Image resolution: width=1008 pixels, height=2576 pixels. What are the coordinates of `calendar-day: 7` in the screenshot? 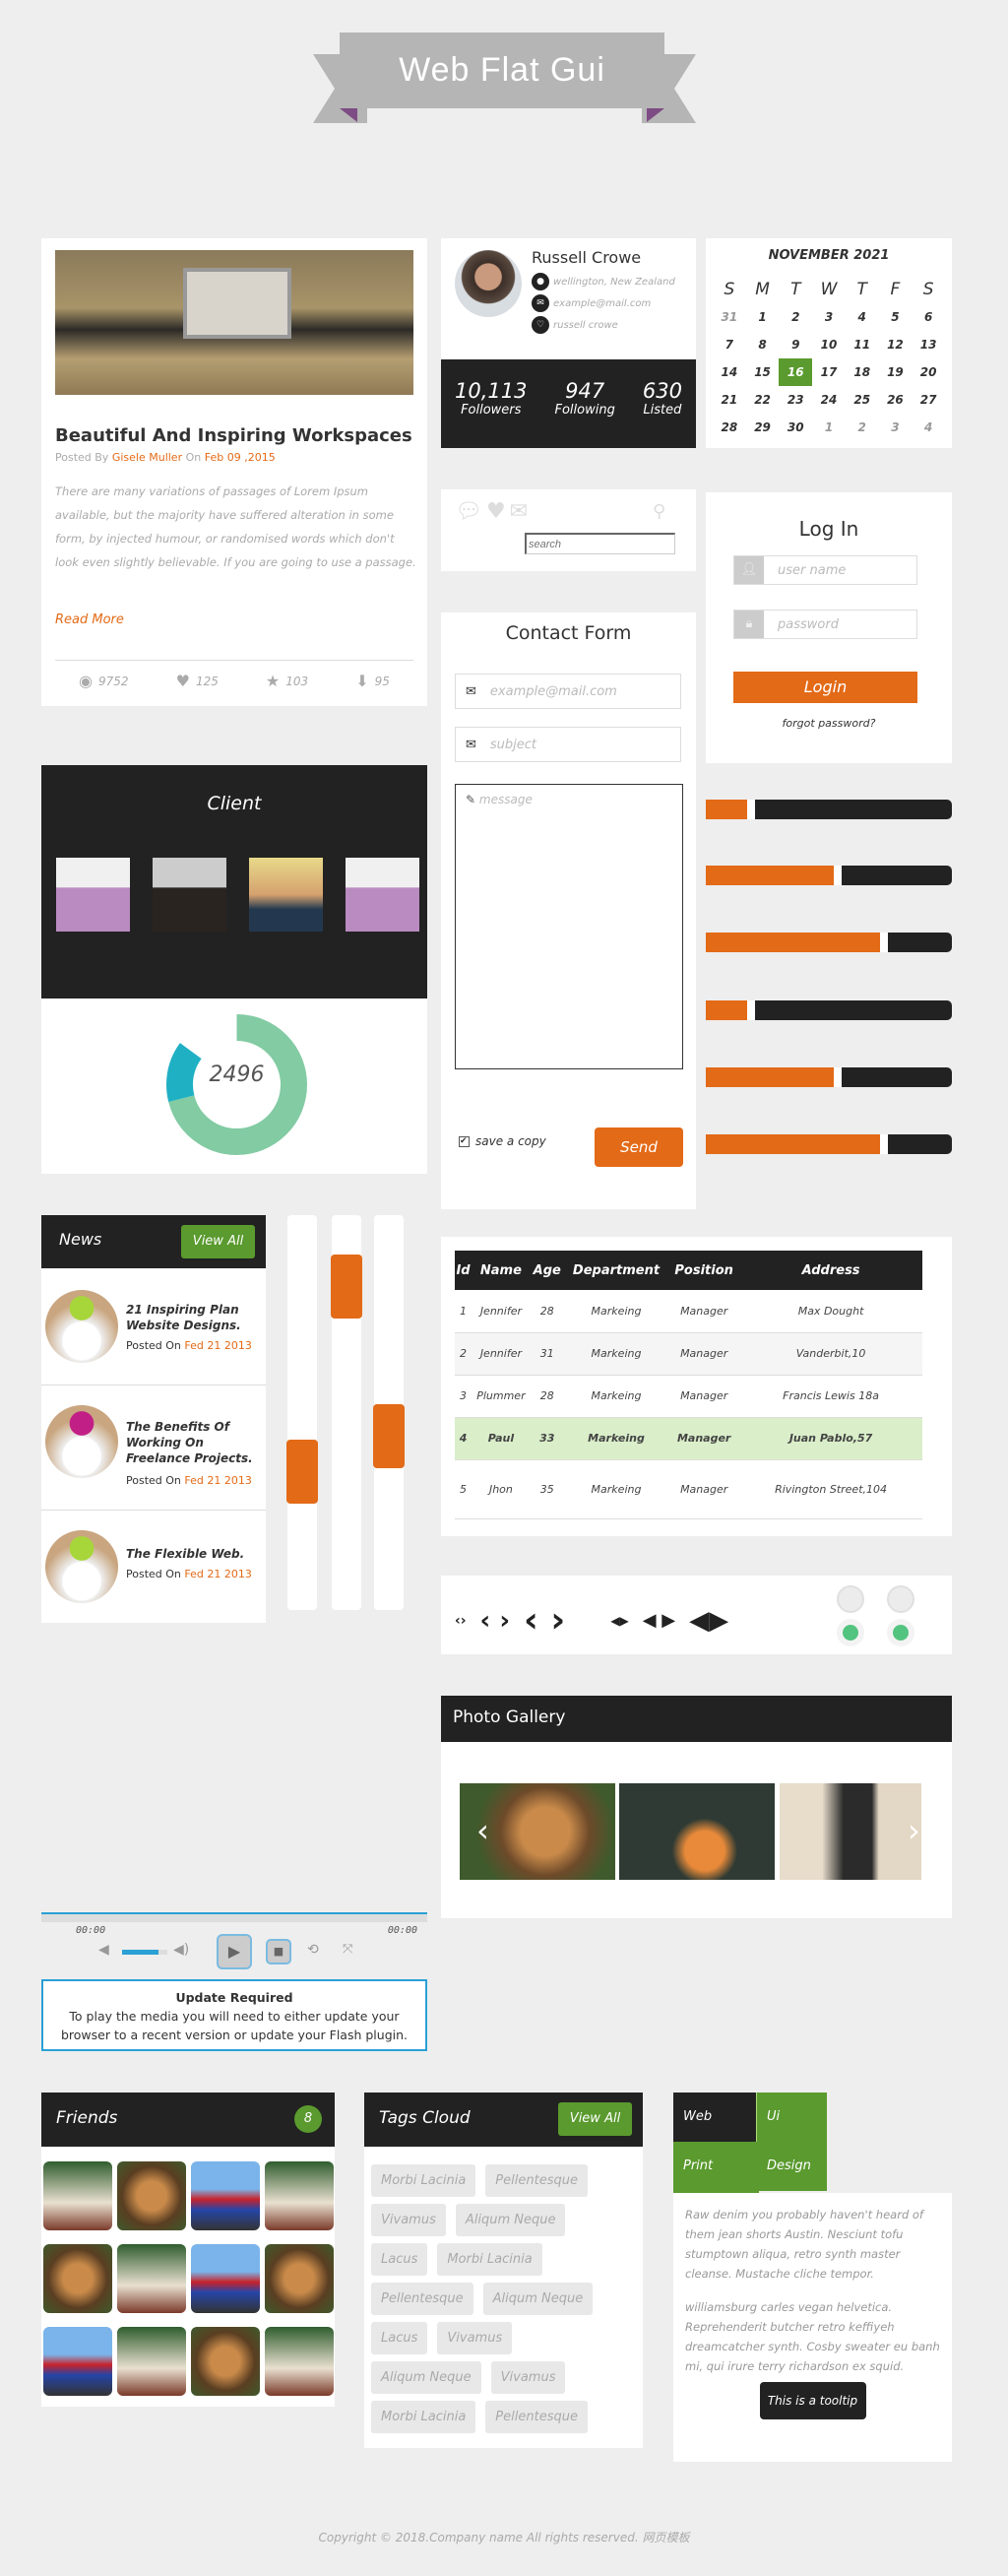 It's located at (729, 344).